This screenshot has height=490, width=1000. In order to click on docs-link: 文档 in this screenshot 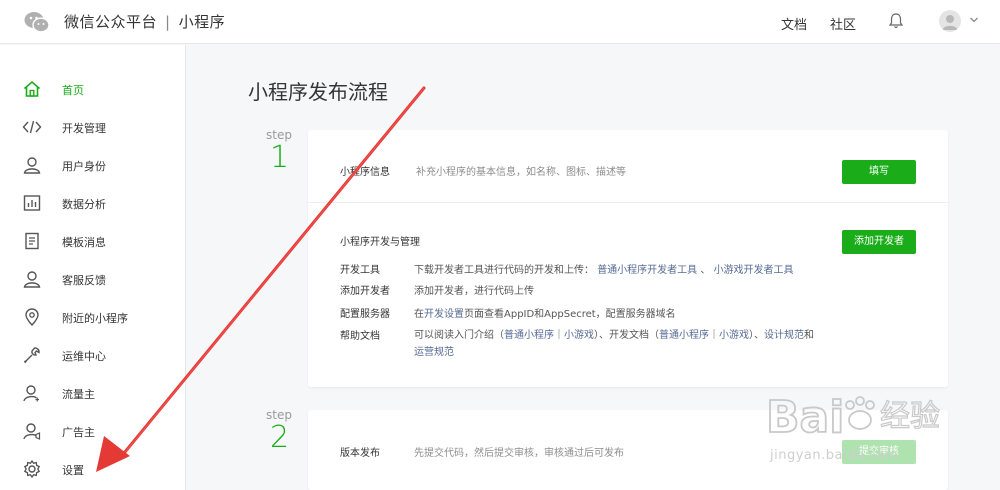, I will do `click(794, 23)`.